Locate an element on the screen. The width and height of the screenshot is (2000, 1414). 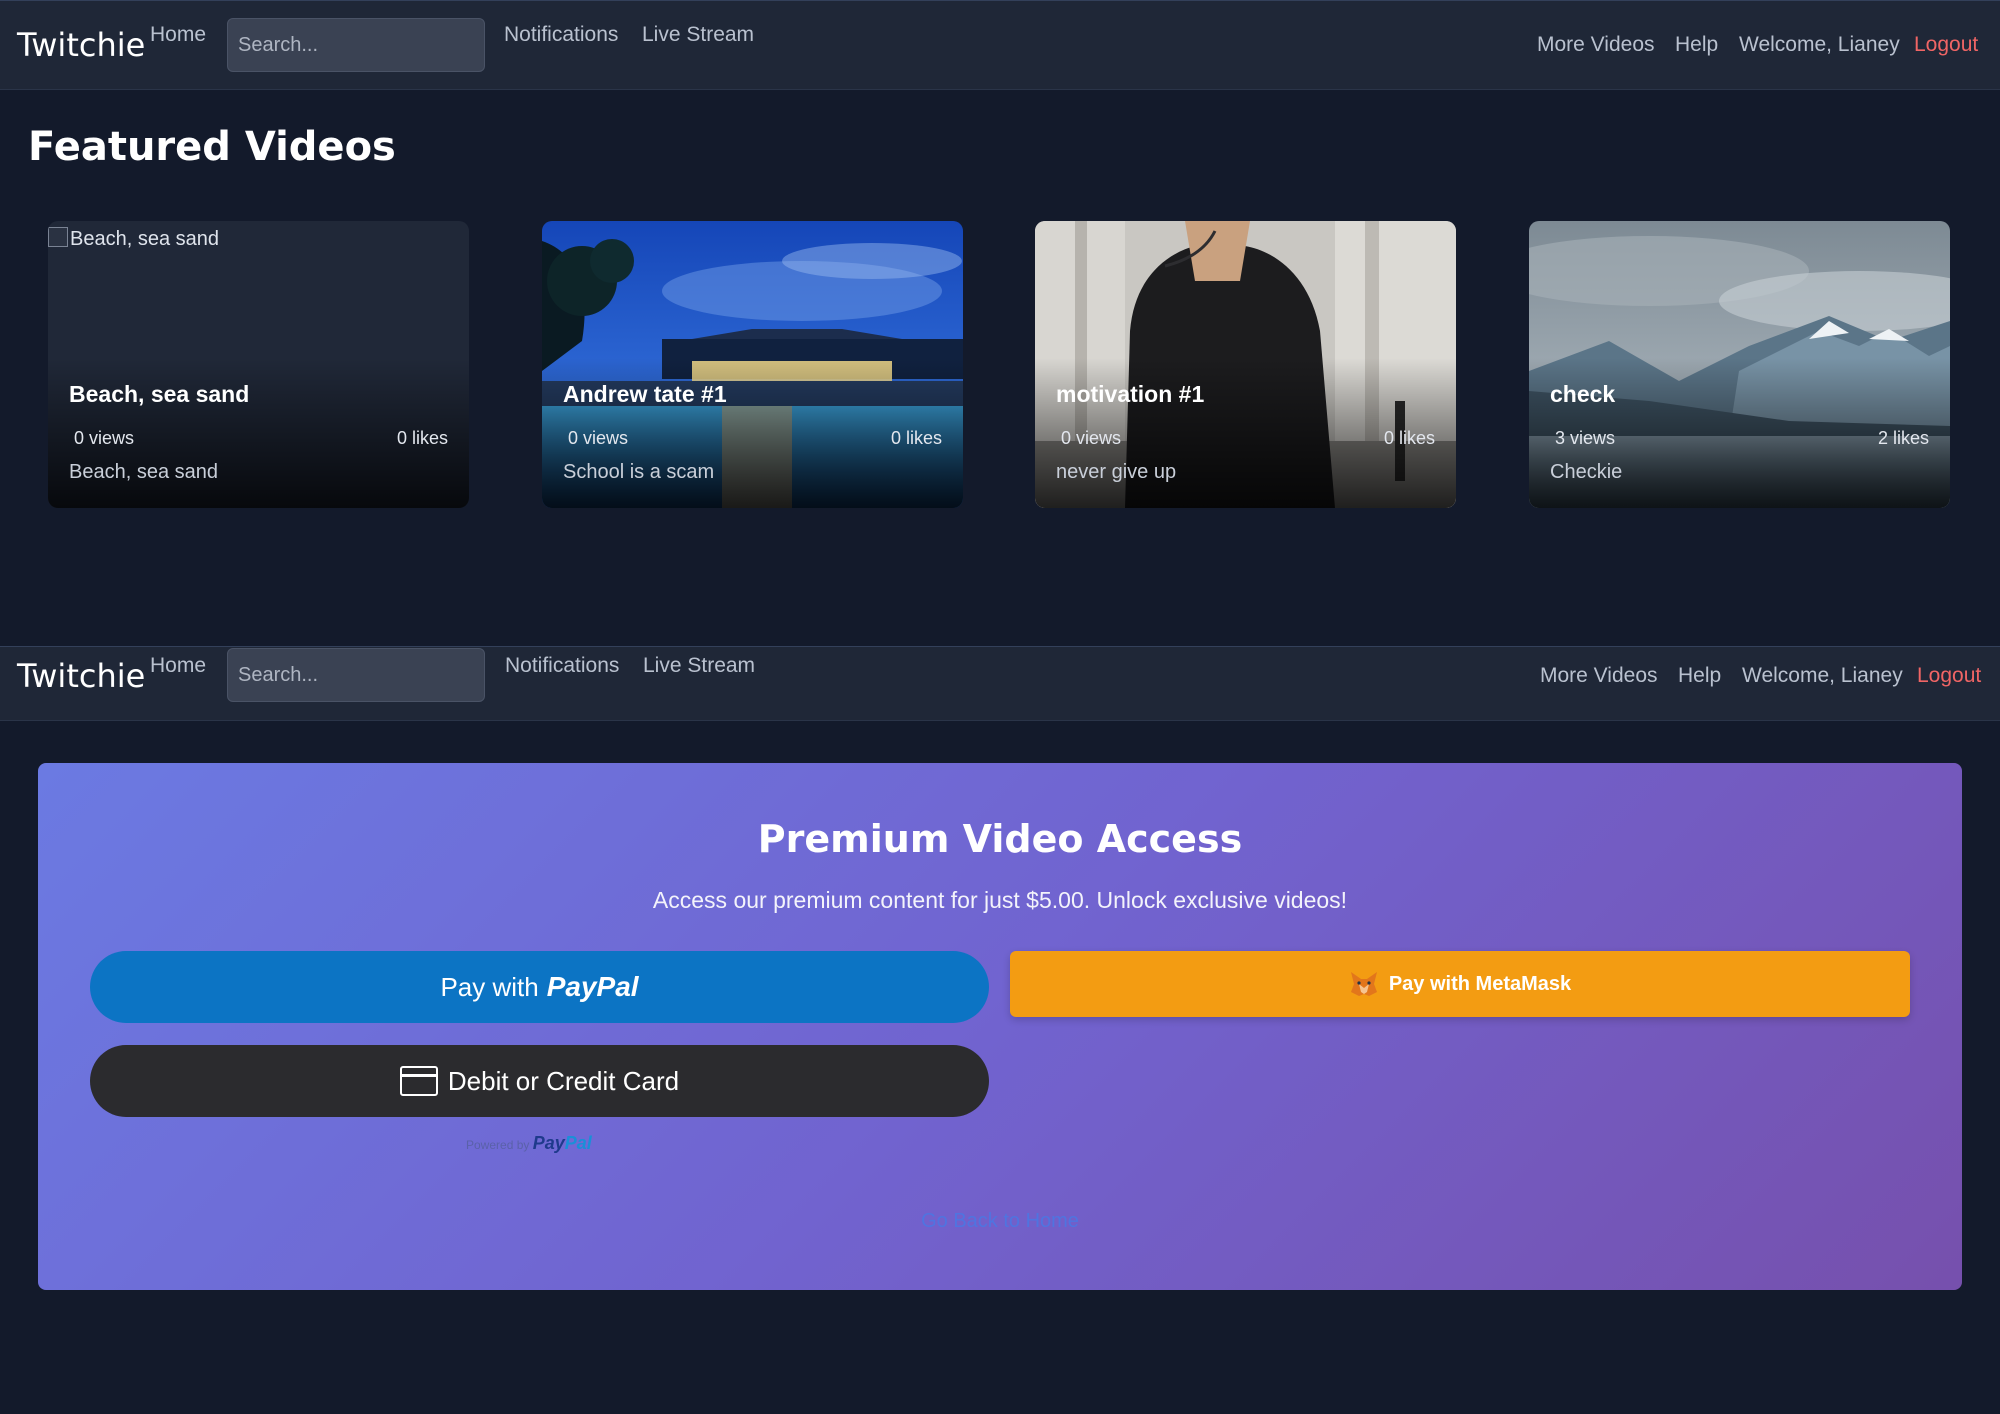
page-title: Featured Videos is located at coordinates (212, 147).